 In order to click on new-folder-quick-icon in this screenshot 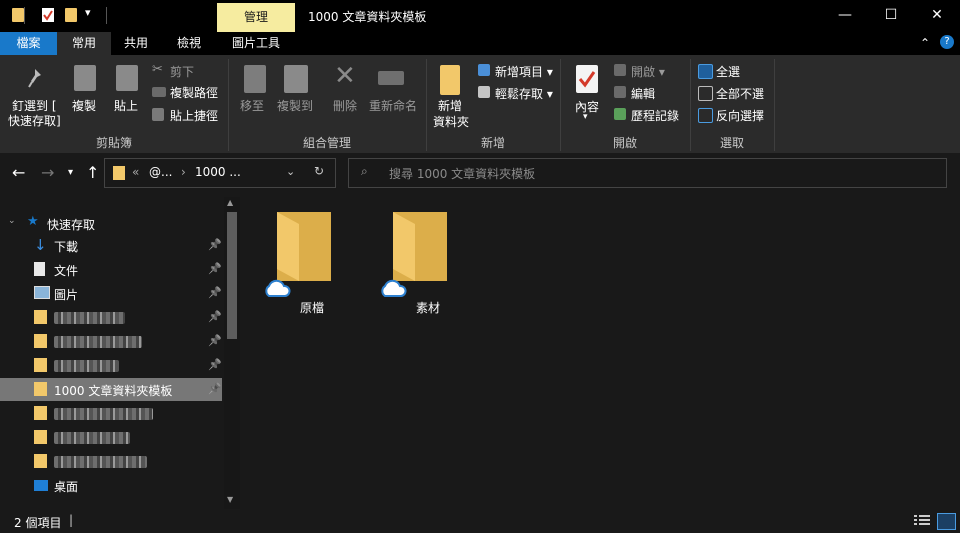, I will do `click(71, 15)`.